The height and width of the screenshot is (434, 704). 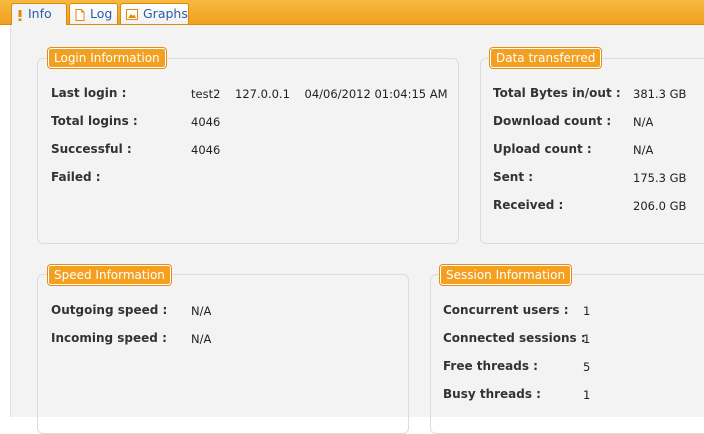 What do you see at coordinates (506, 310) in the screenshot?
I see `concurrent-users-label: Concurrent users :` at bounding box center [506, 310].